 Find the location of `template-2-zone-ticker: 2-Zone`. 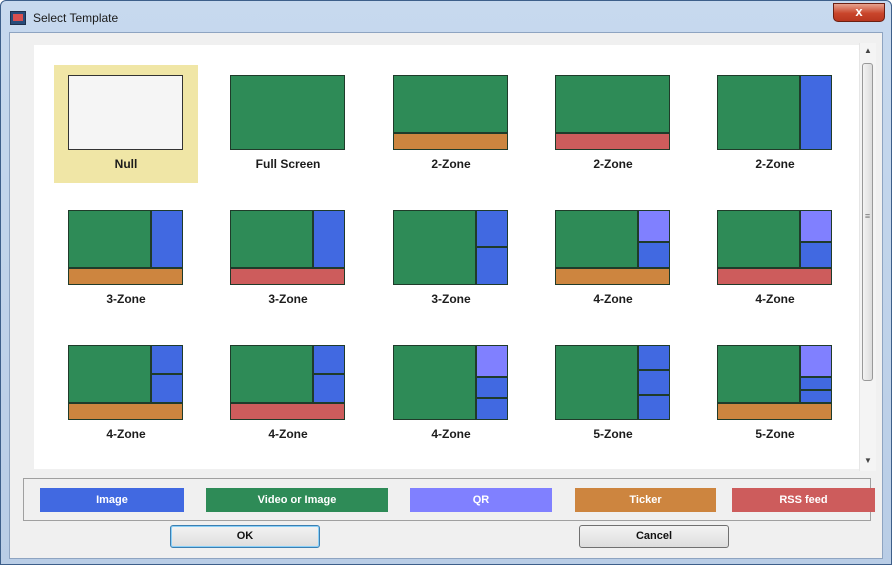

template-2-zone-ticker: 2-Zone is located at coordinates (451, 124).